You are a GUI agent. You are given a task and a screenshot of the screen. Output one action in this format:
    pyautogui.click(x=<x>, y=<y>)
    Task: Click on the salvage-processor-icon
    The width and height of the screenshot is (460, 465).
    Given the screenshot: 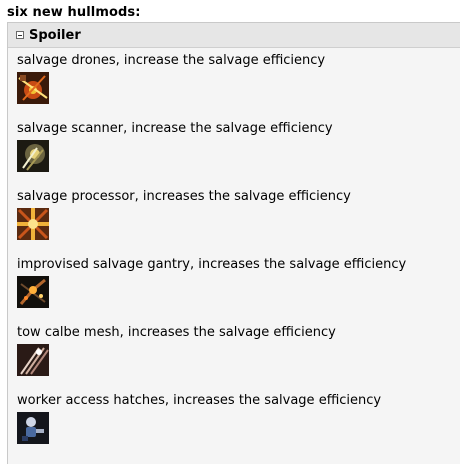 What is the action you would take?
    pyautogui.click(x=33, y=224)
    